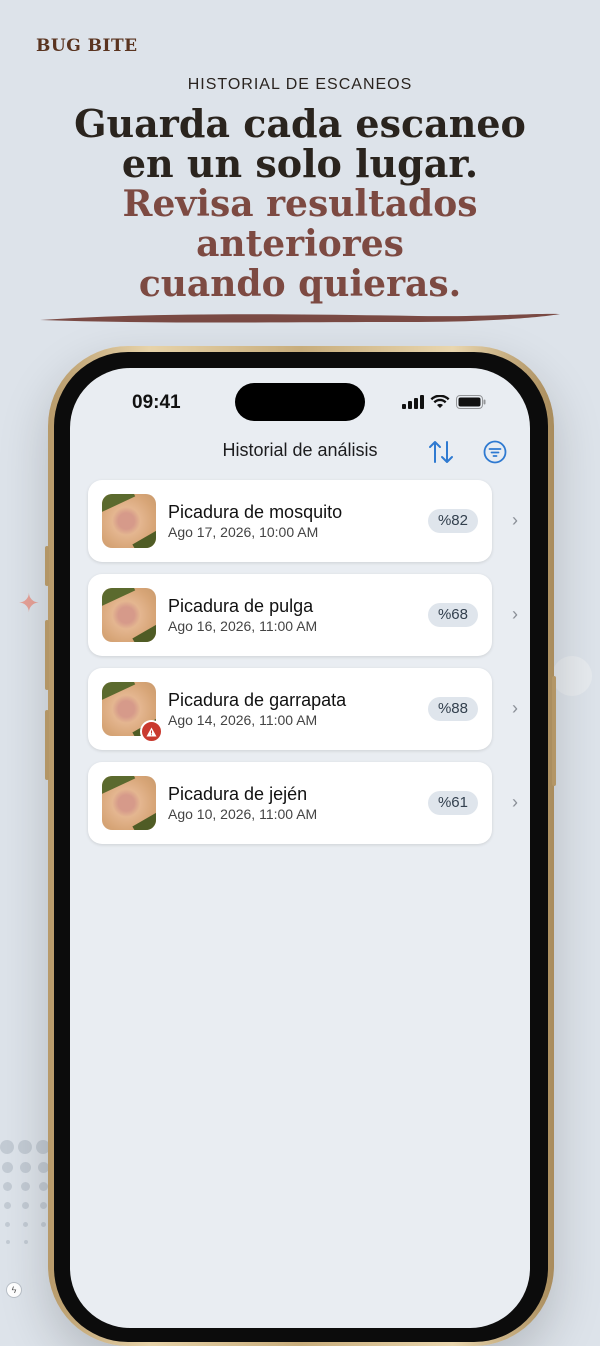 This screenshot has width=600, height=1346. What do you see at coordinates (452, 709) in the screenshot?
I see `confidence-badge: %88` at bounding box center [452, 709].